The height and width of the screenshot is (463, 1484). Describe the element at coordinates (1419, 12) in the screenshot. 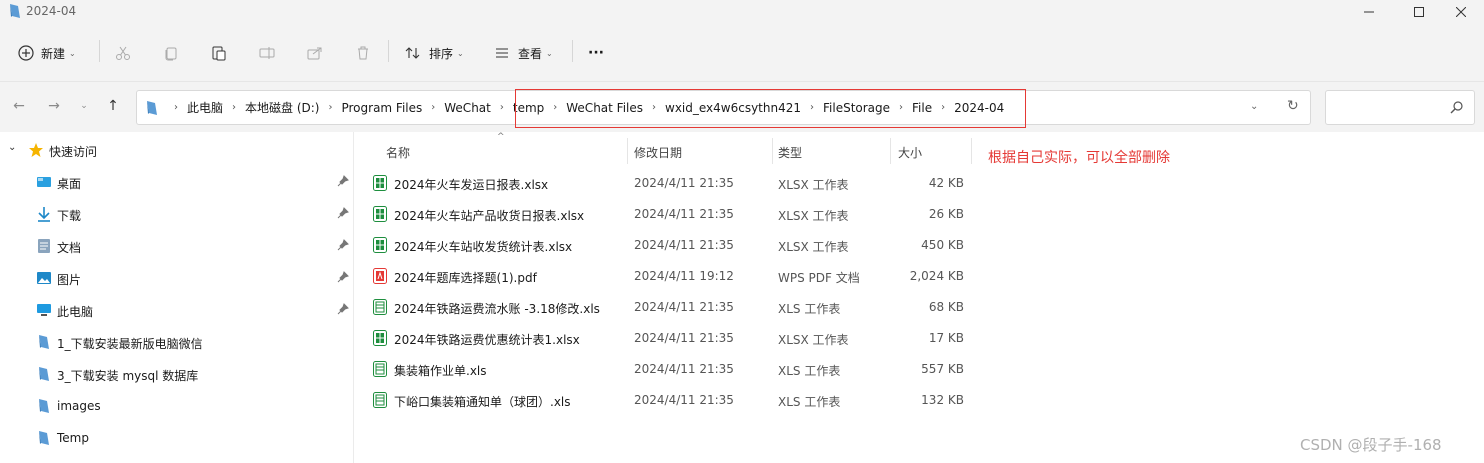

I see `maximize-button` at that location.